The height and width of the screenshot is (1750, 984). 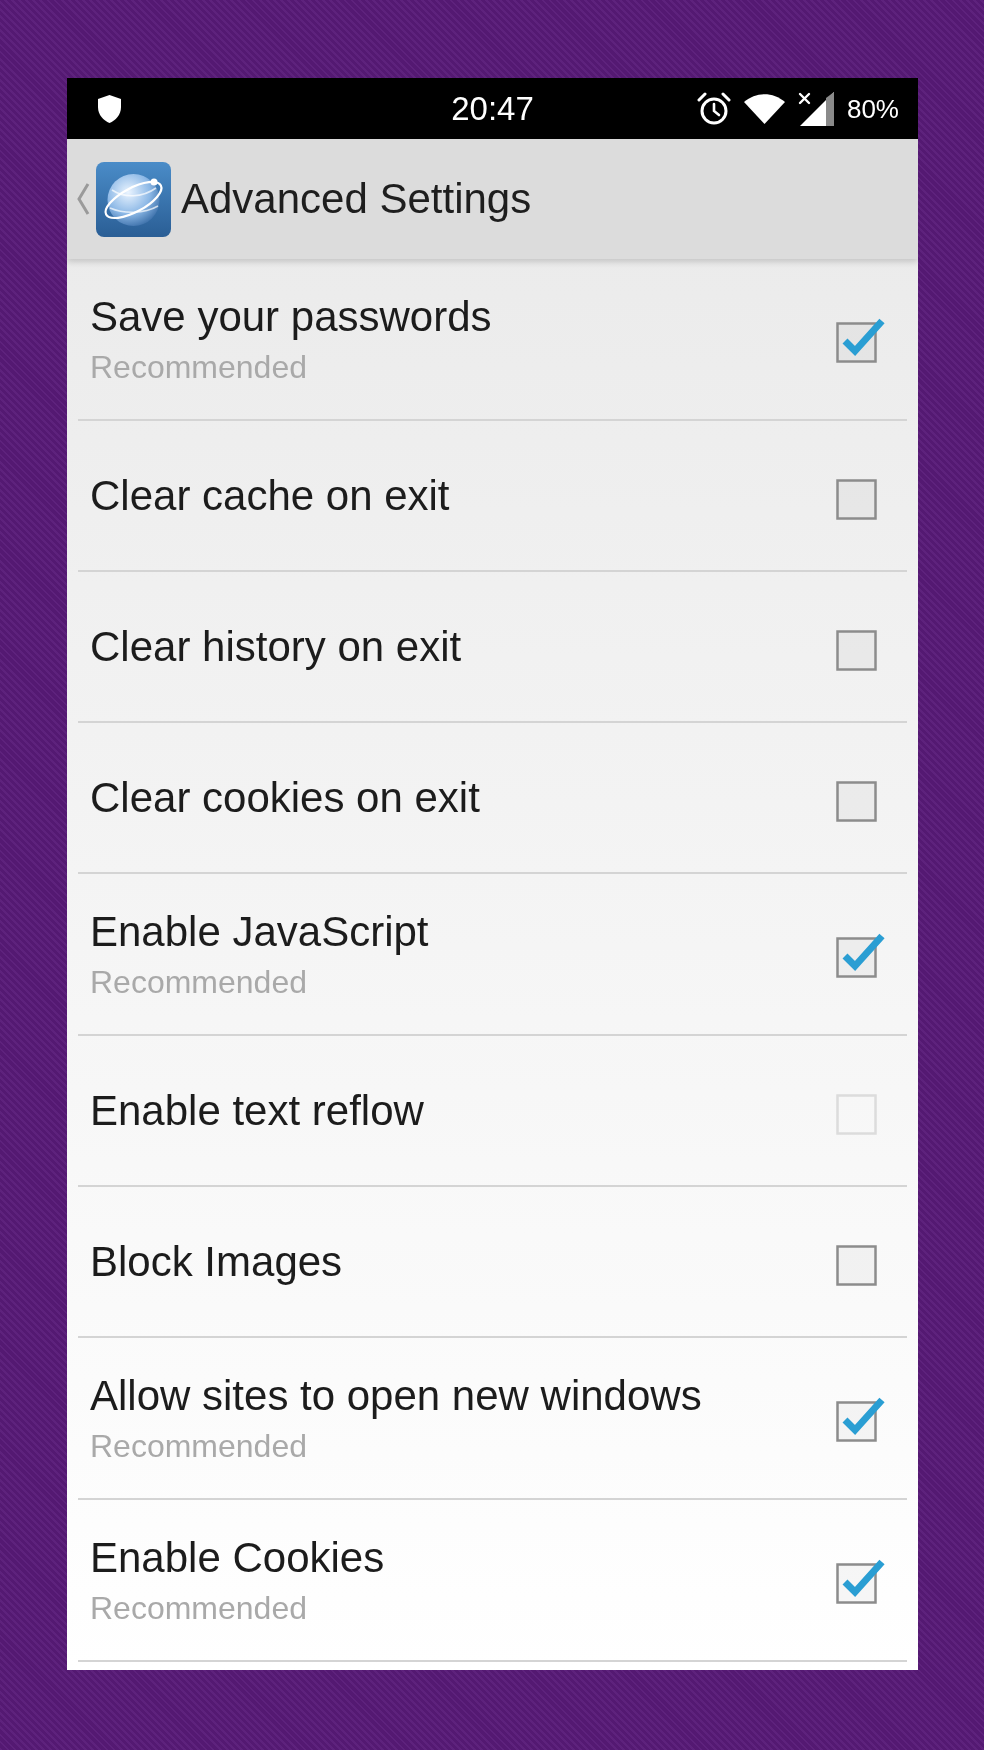 What do you see at coordinates (492, 108) in the screenshot?
I see `status-time: 20:47` at bounding box center [492, 108].